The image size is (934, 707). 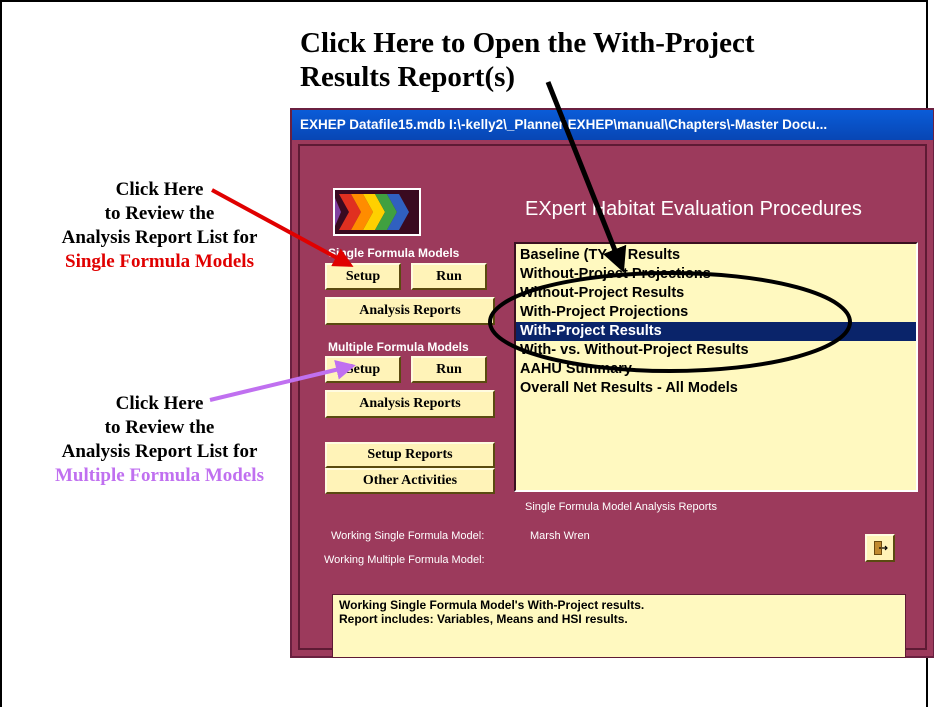 What do you see at coordinates (159, 261) in the screenshot?
I see `callout-highlight: Single Formula Models` at bounding box center [159, 261].